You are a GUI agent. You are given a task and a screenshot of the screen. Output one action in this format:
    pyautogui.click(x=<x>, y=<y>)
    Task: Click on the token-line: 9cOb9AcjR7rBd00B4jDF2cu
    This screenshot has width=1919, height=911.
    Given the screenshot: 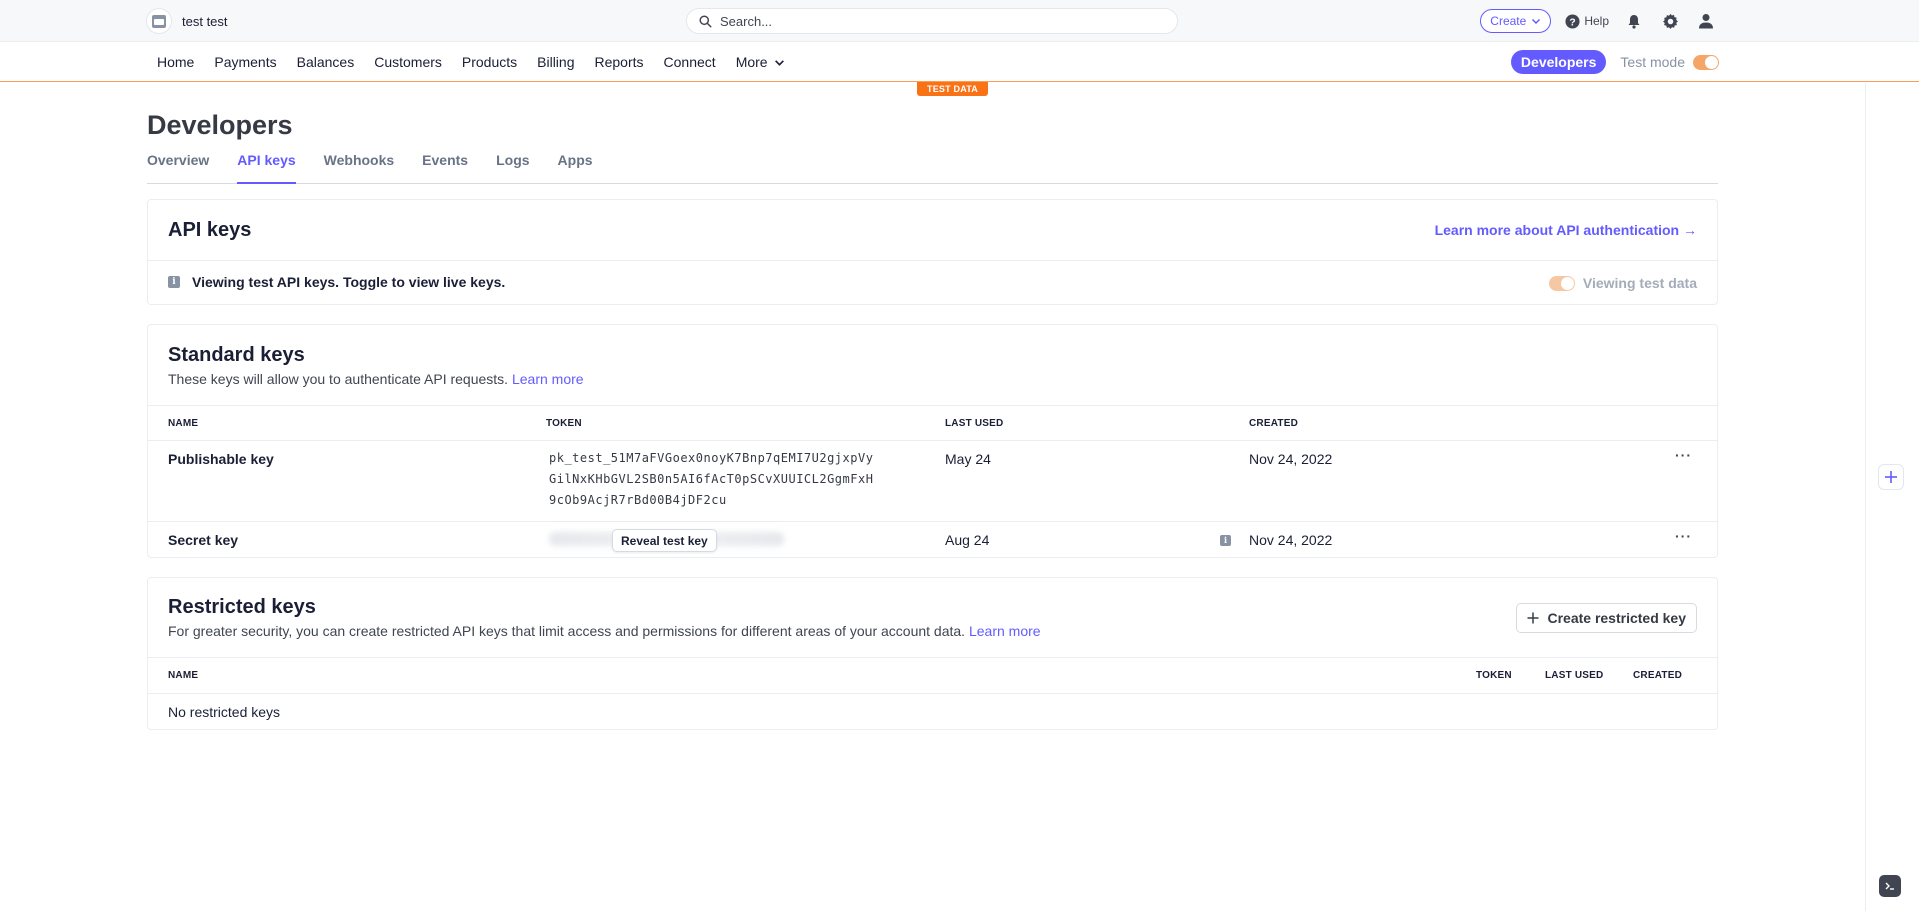 What is the action you would take?
    pyautogui.click(x=638, y=500)
    